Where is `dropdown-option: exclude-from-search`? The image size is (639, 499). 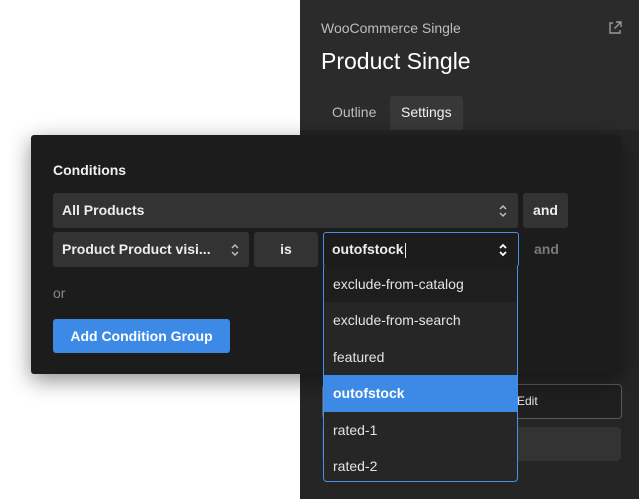
dropdown-option: exclude-from-search is located at coordinates (420, 320).